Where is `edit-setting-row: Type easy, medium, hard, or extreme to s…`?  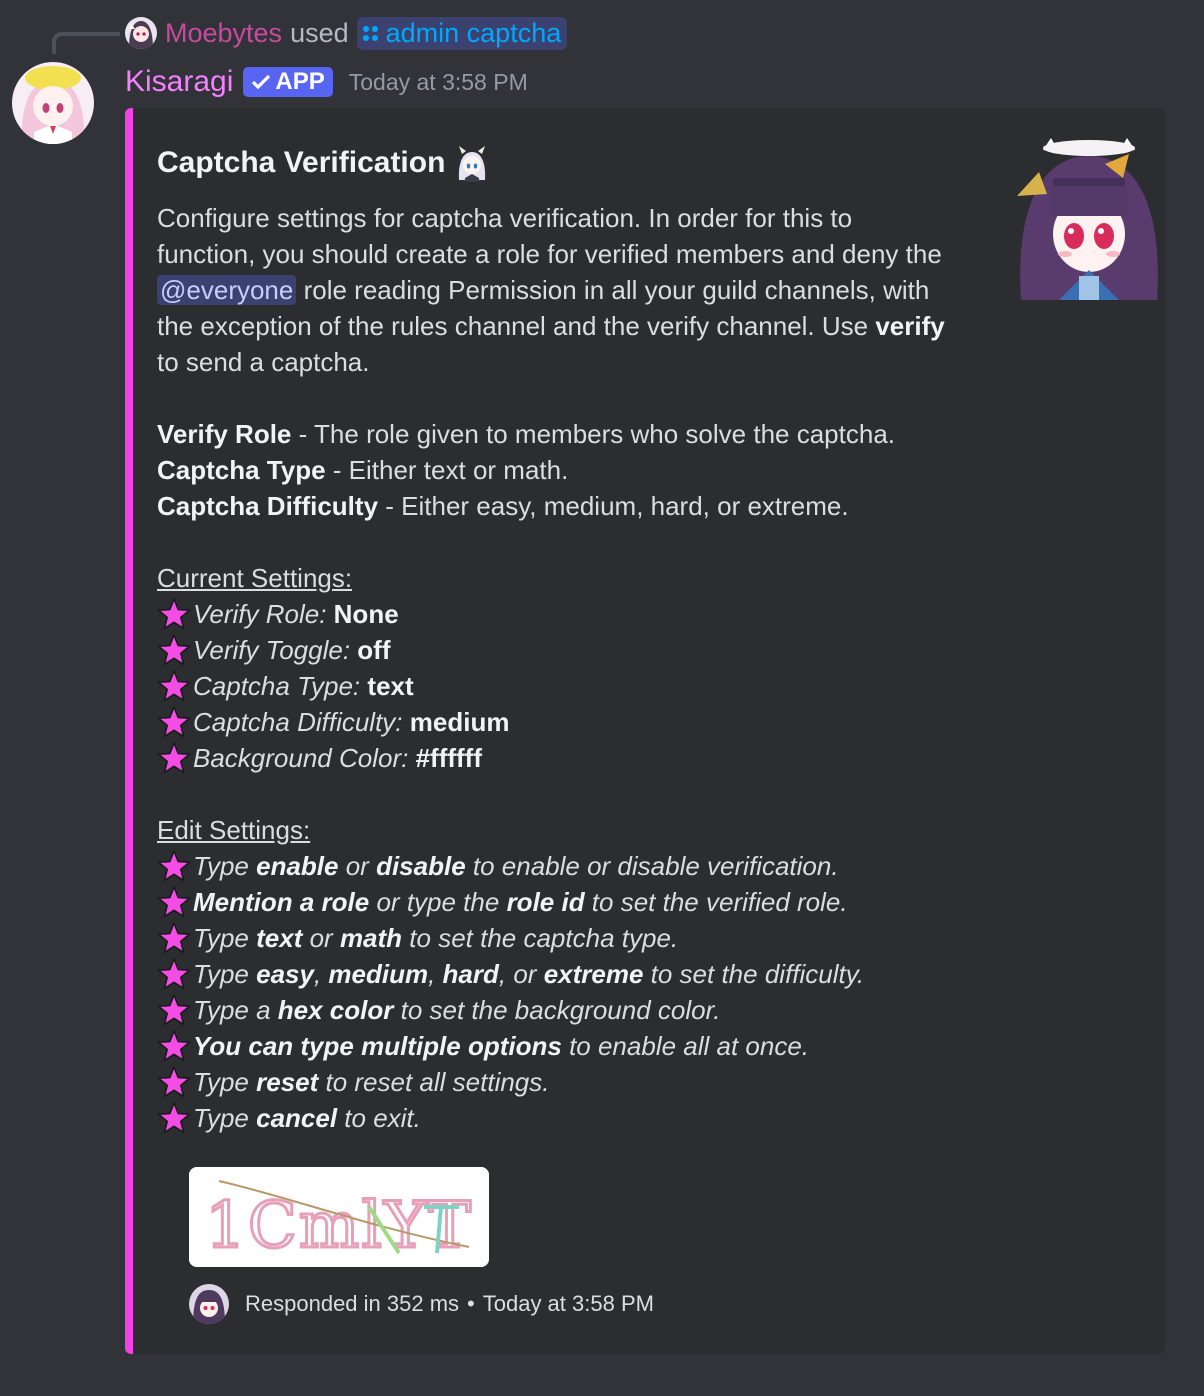
edit-setting-row: Type easy, medium, hard, or extreme to s… is located at coordinates (557, 974).